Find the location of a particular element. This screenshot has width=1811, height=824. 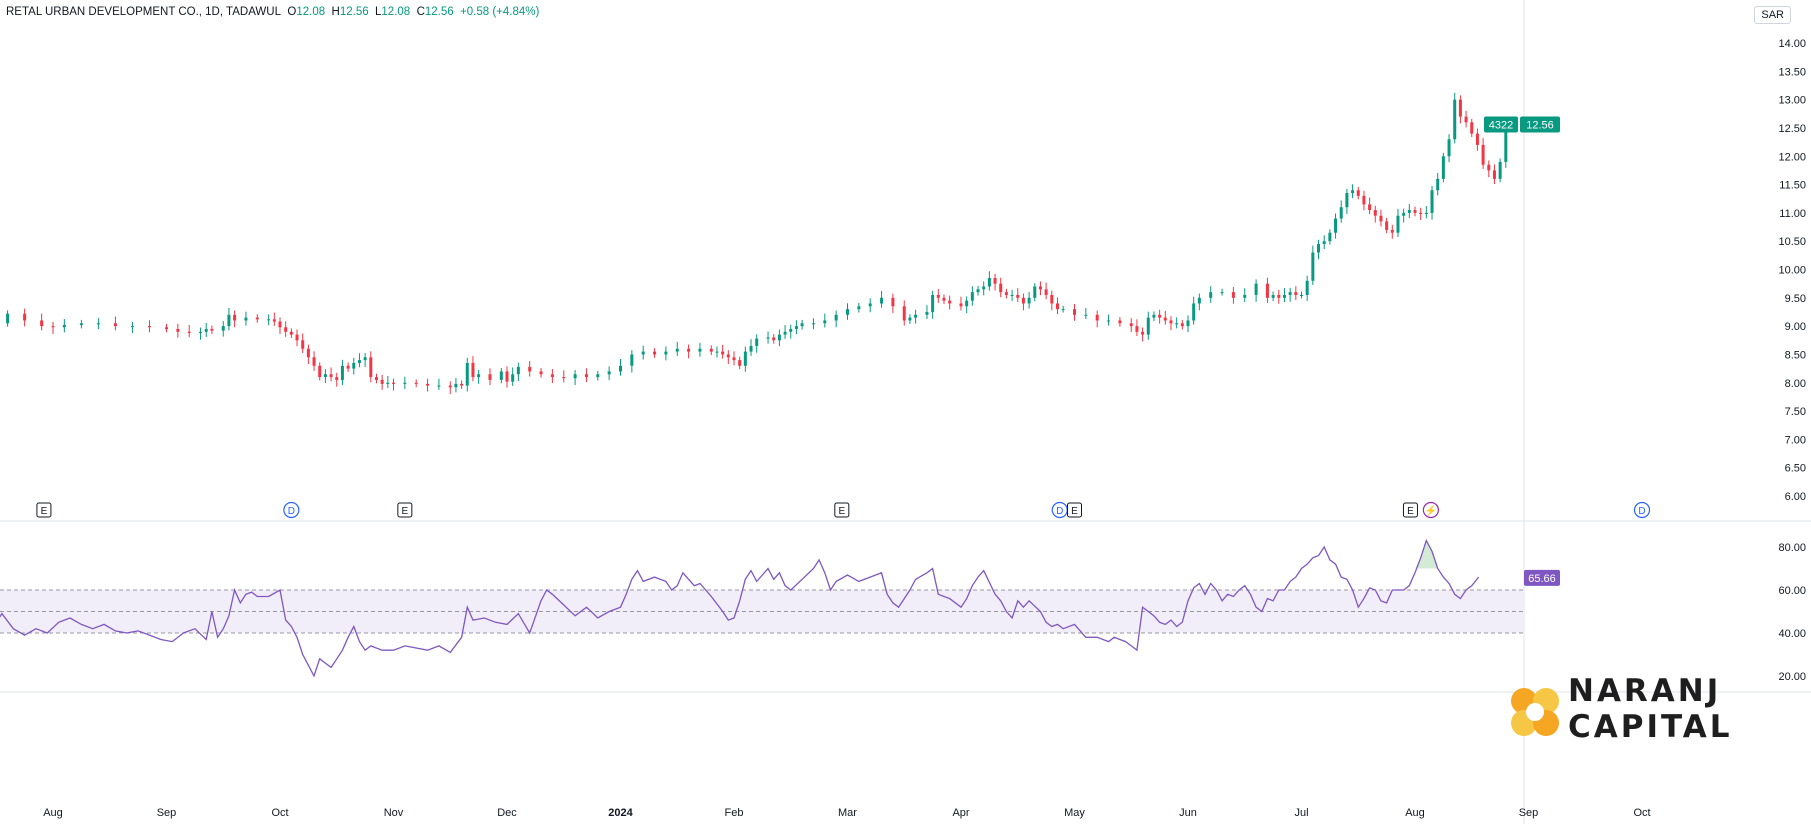

dividend-marker-label: D is located at coordinates (291, 511).